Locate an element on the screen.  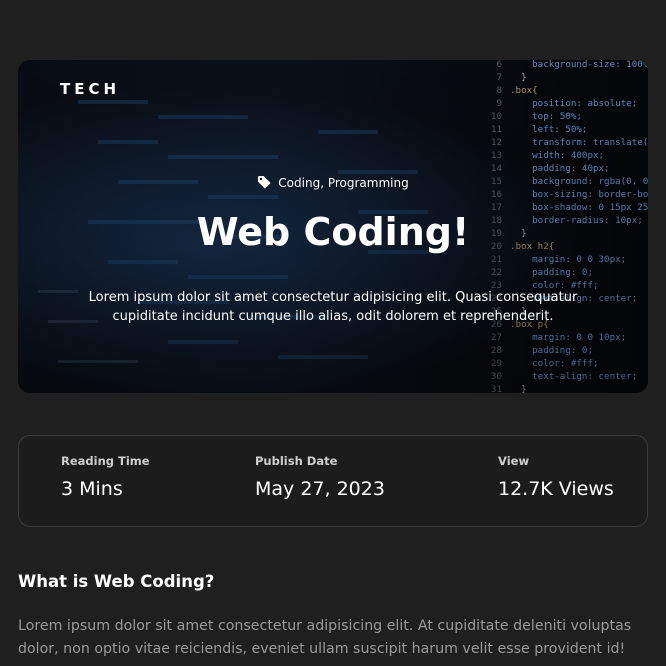
stat-value: May 27, 2023 is located at coordinates (320, 489).